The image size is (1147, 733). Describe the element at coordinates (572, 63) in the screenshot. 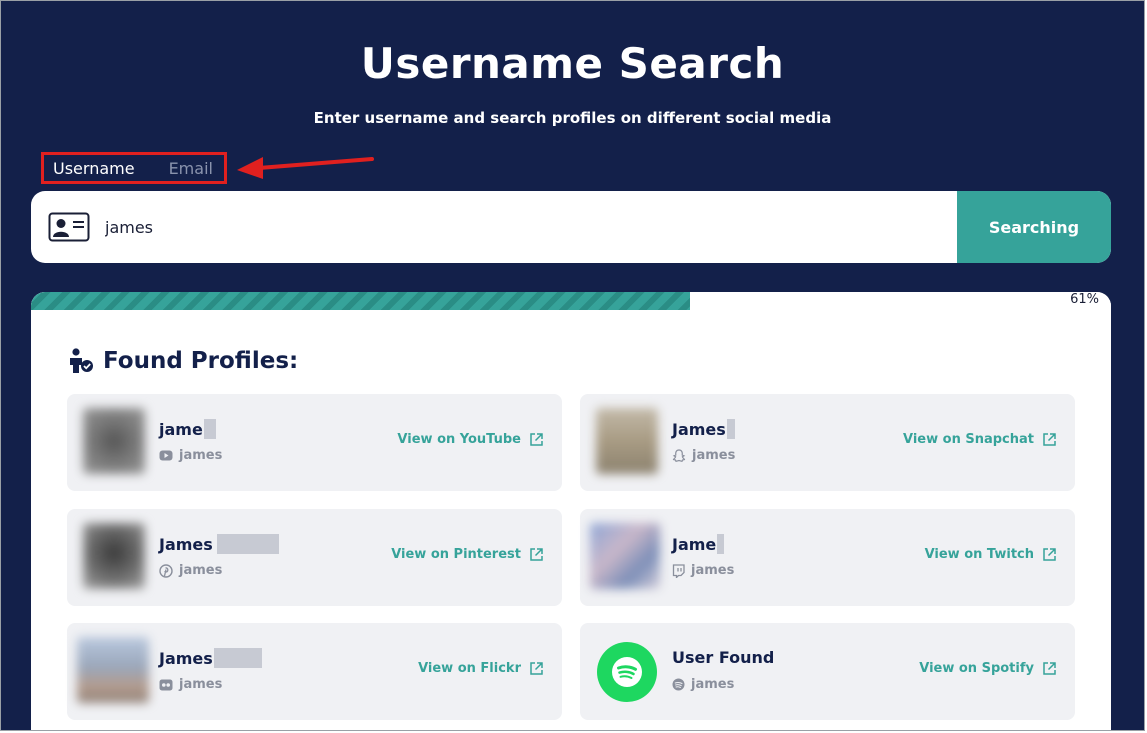

I see `page-title: Username Search` at that location.